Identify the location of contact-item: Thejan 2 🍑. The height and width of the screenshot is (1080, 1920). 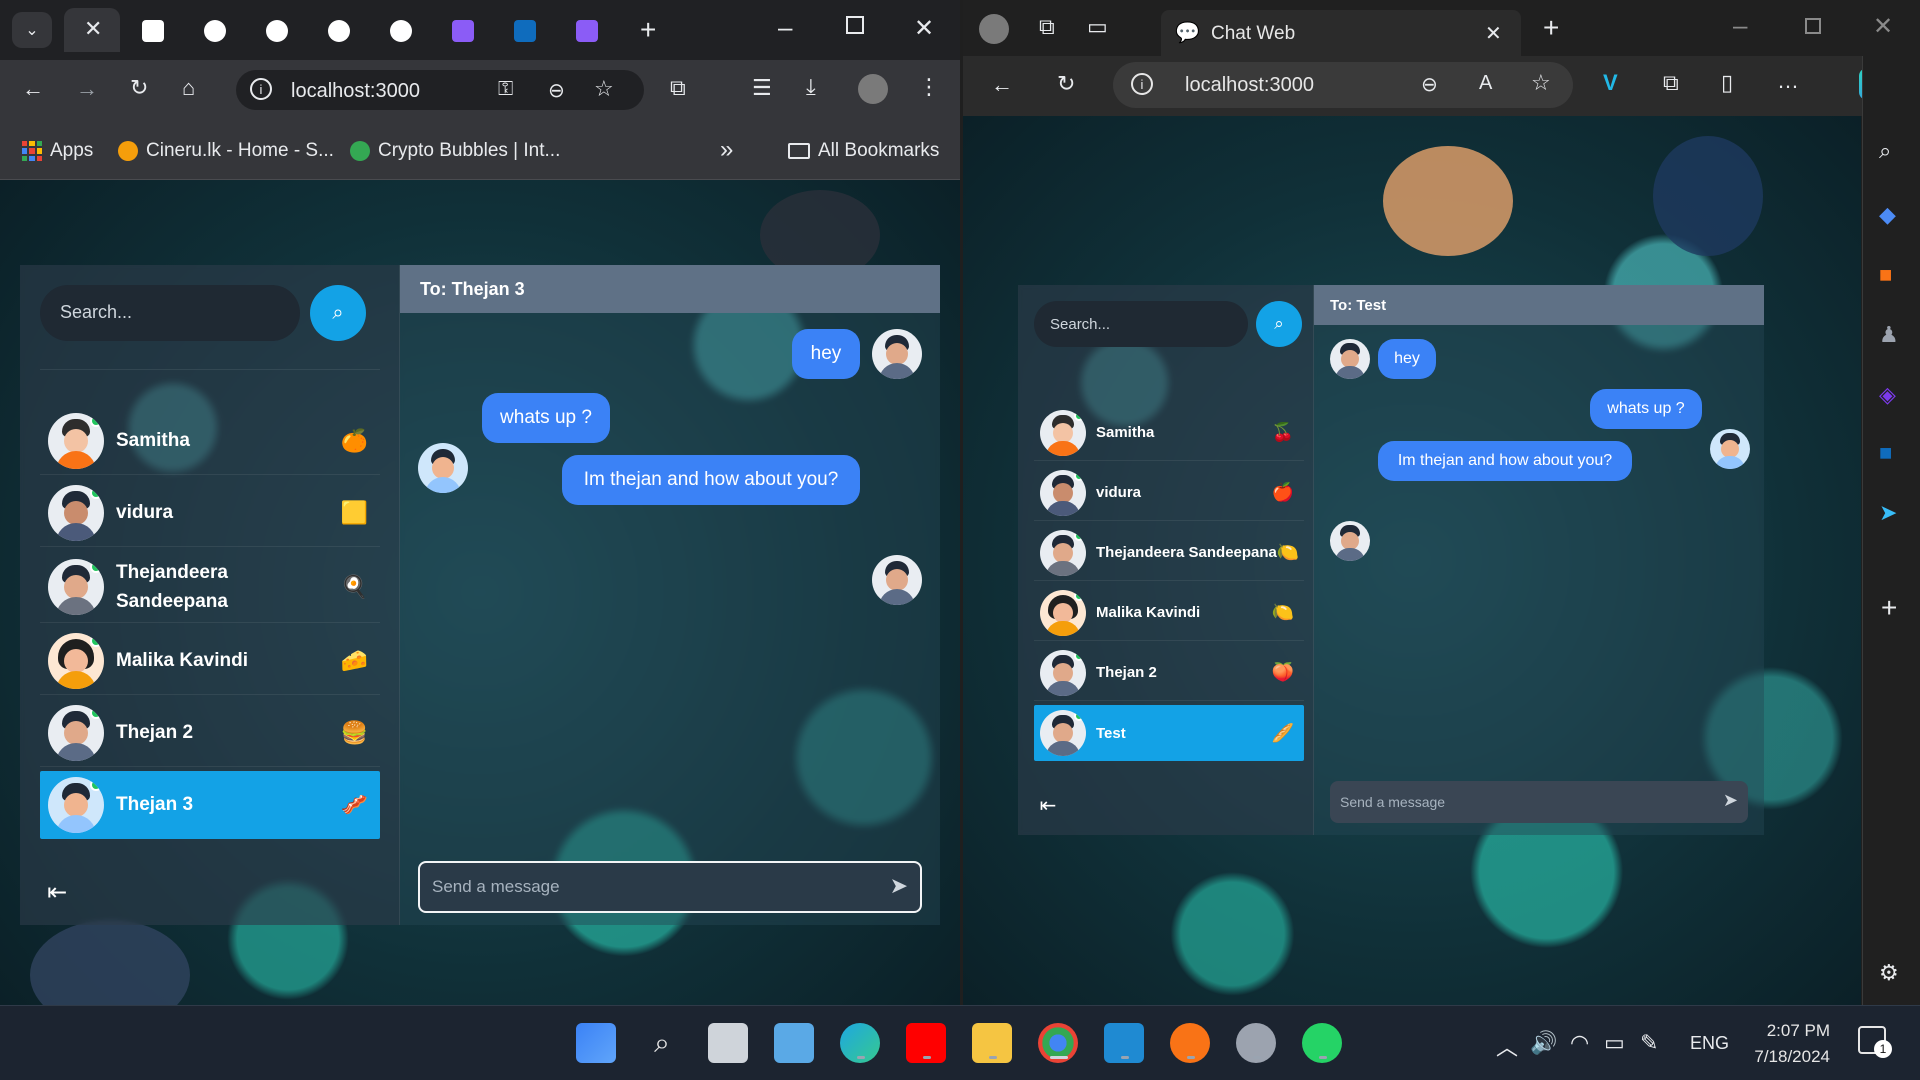
(1169, 673).